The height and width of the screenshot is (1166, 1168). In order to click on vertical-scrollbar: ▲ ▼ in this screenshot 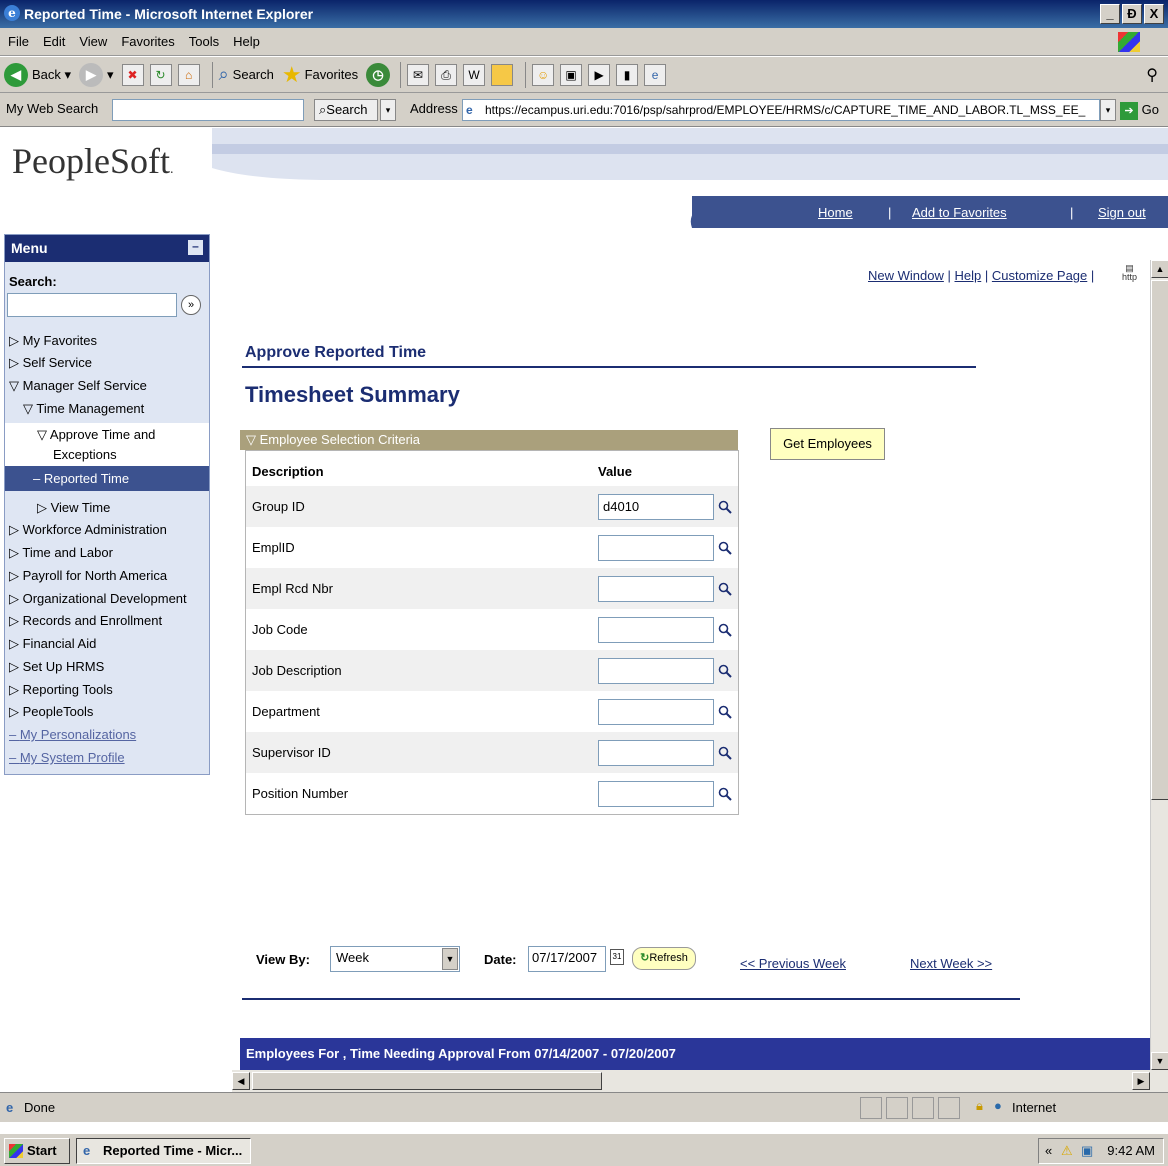, I will do `click(1159, 665)`.